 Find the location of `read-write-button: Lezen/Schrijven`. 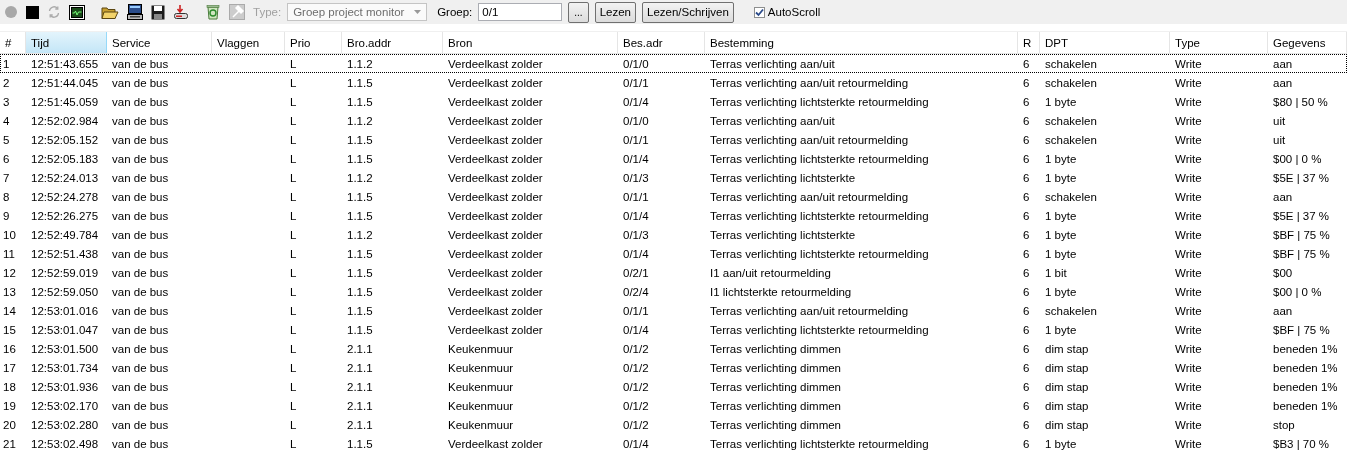

read-write-button: Lezen/Schrijven is located at coordinates (688, 12).